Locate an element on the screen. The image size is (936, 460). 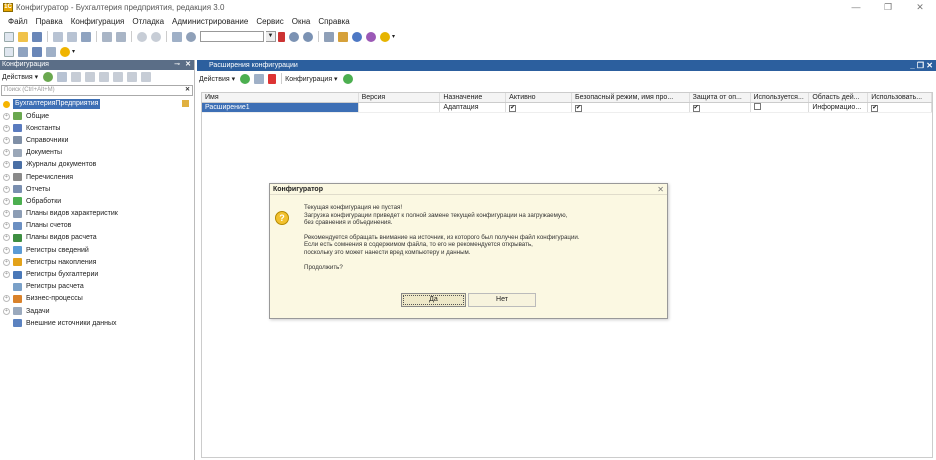
tree-item: + Константы is located at coordinates (97, 128).